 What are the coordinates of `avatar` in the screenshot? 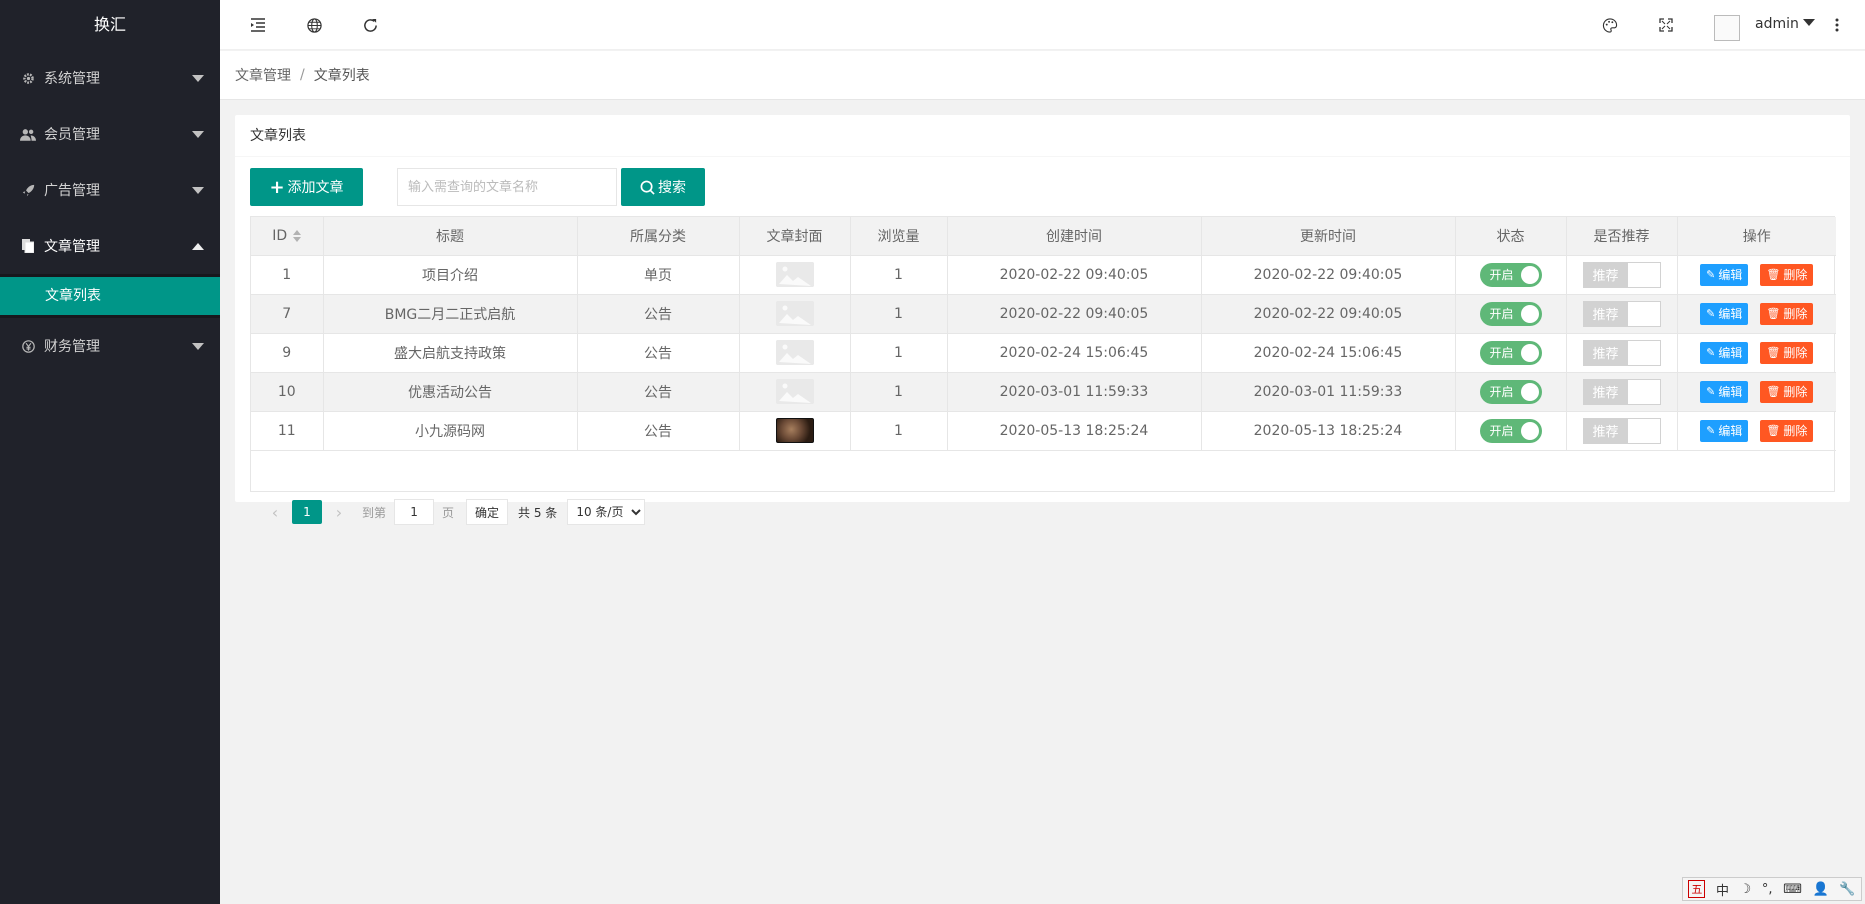 It's located at (1727, 28).